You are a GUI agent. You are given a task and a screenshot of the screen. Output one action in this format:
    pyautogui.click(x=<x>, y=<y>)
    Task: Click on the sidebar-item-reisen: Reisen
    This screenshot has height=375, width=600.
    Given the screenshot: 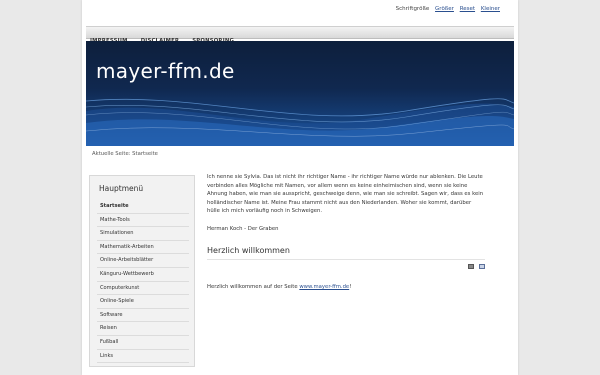 What is the action you would take?
    pyautogui.click(x=143, y=329)
    